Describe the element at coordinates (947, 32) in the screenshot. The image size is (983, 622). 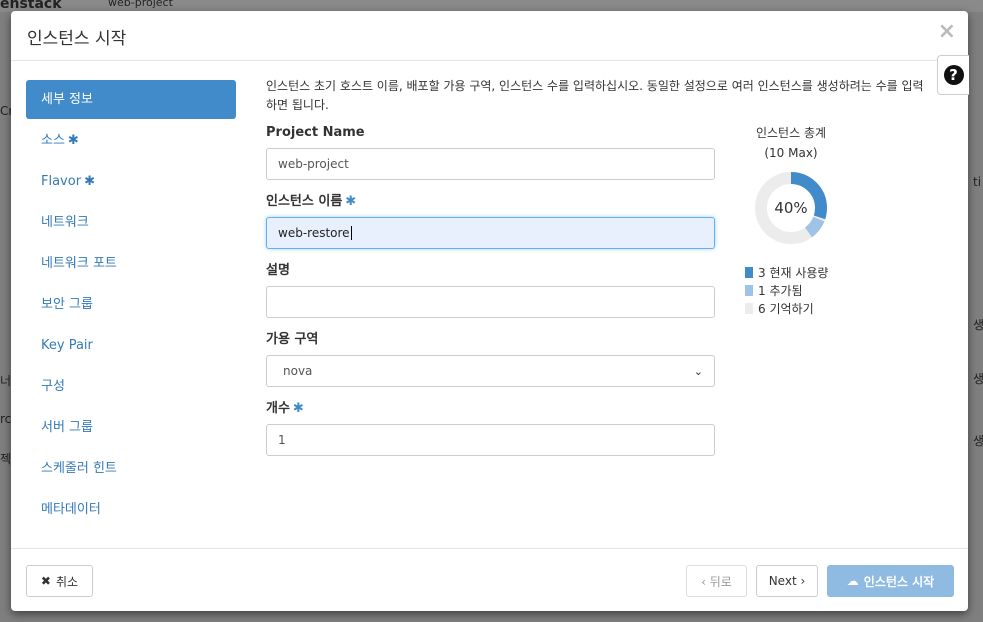
I see `close-icon: ×` at that location.